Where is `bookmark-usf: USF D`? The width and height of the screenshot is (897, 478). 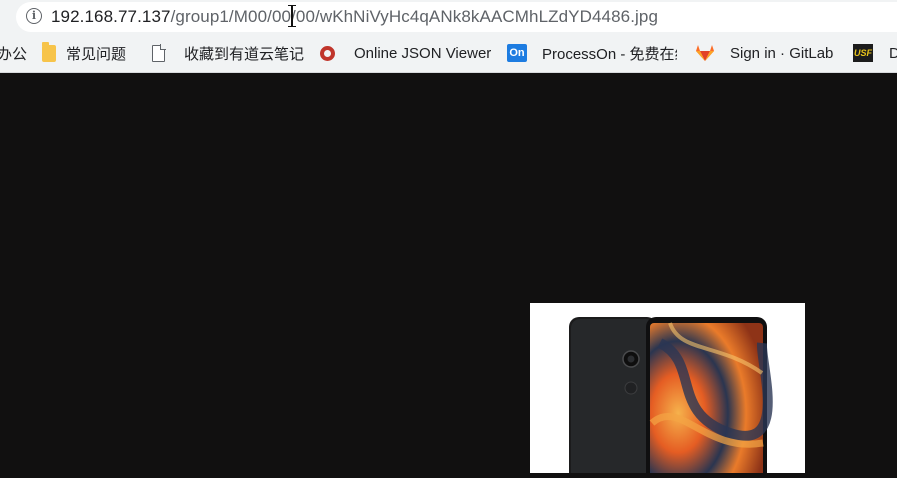 bookmark-usf: USF D is located at coordinates (875, 53).